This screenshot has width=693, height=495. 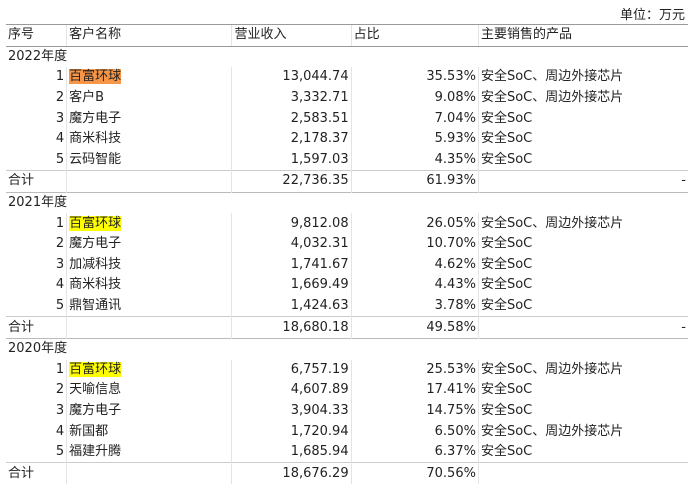 What do you see at coordinates (414, 285) in the screenshot?
I see `share-cell: 4.43%` at bounding box center [414, 285].